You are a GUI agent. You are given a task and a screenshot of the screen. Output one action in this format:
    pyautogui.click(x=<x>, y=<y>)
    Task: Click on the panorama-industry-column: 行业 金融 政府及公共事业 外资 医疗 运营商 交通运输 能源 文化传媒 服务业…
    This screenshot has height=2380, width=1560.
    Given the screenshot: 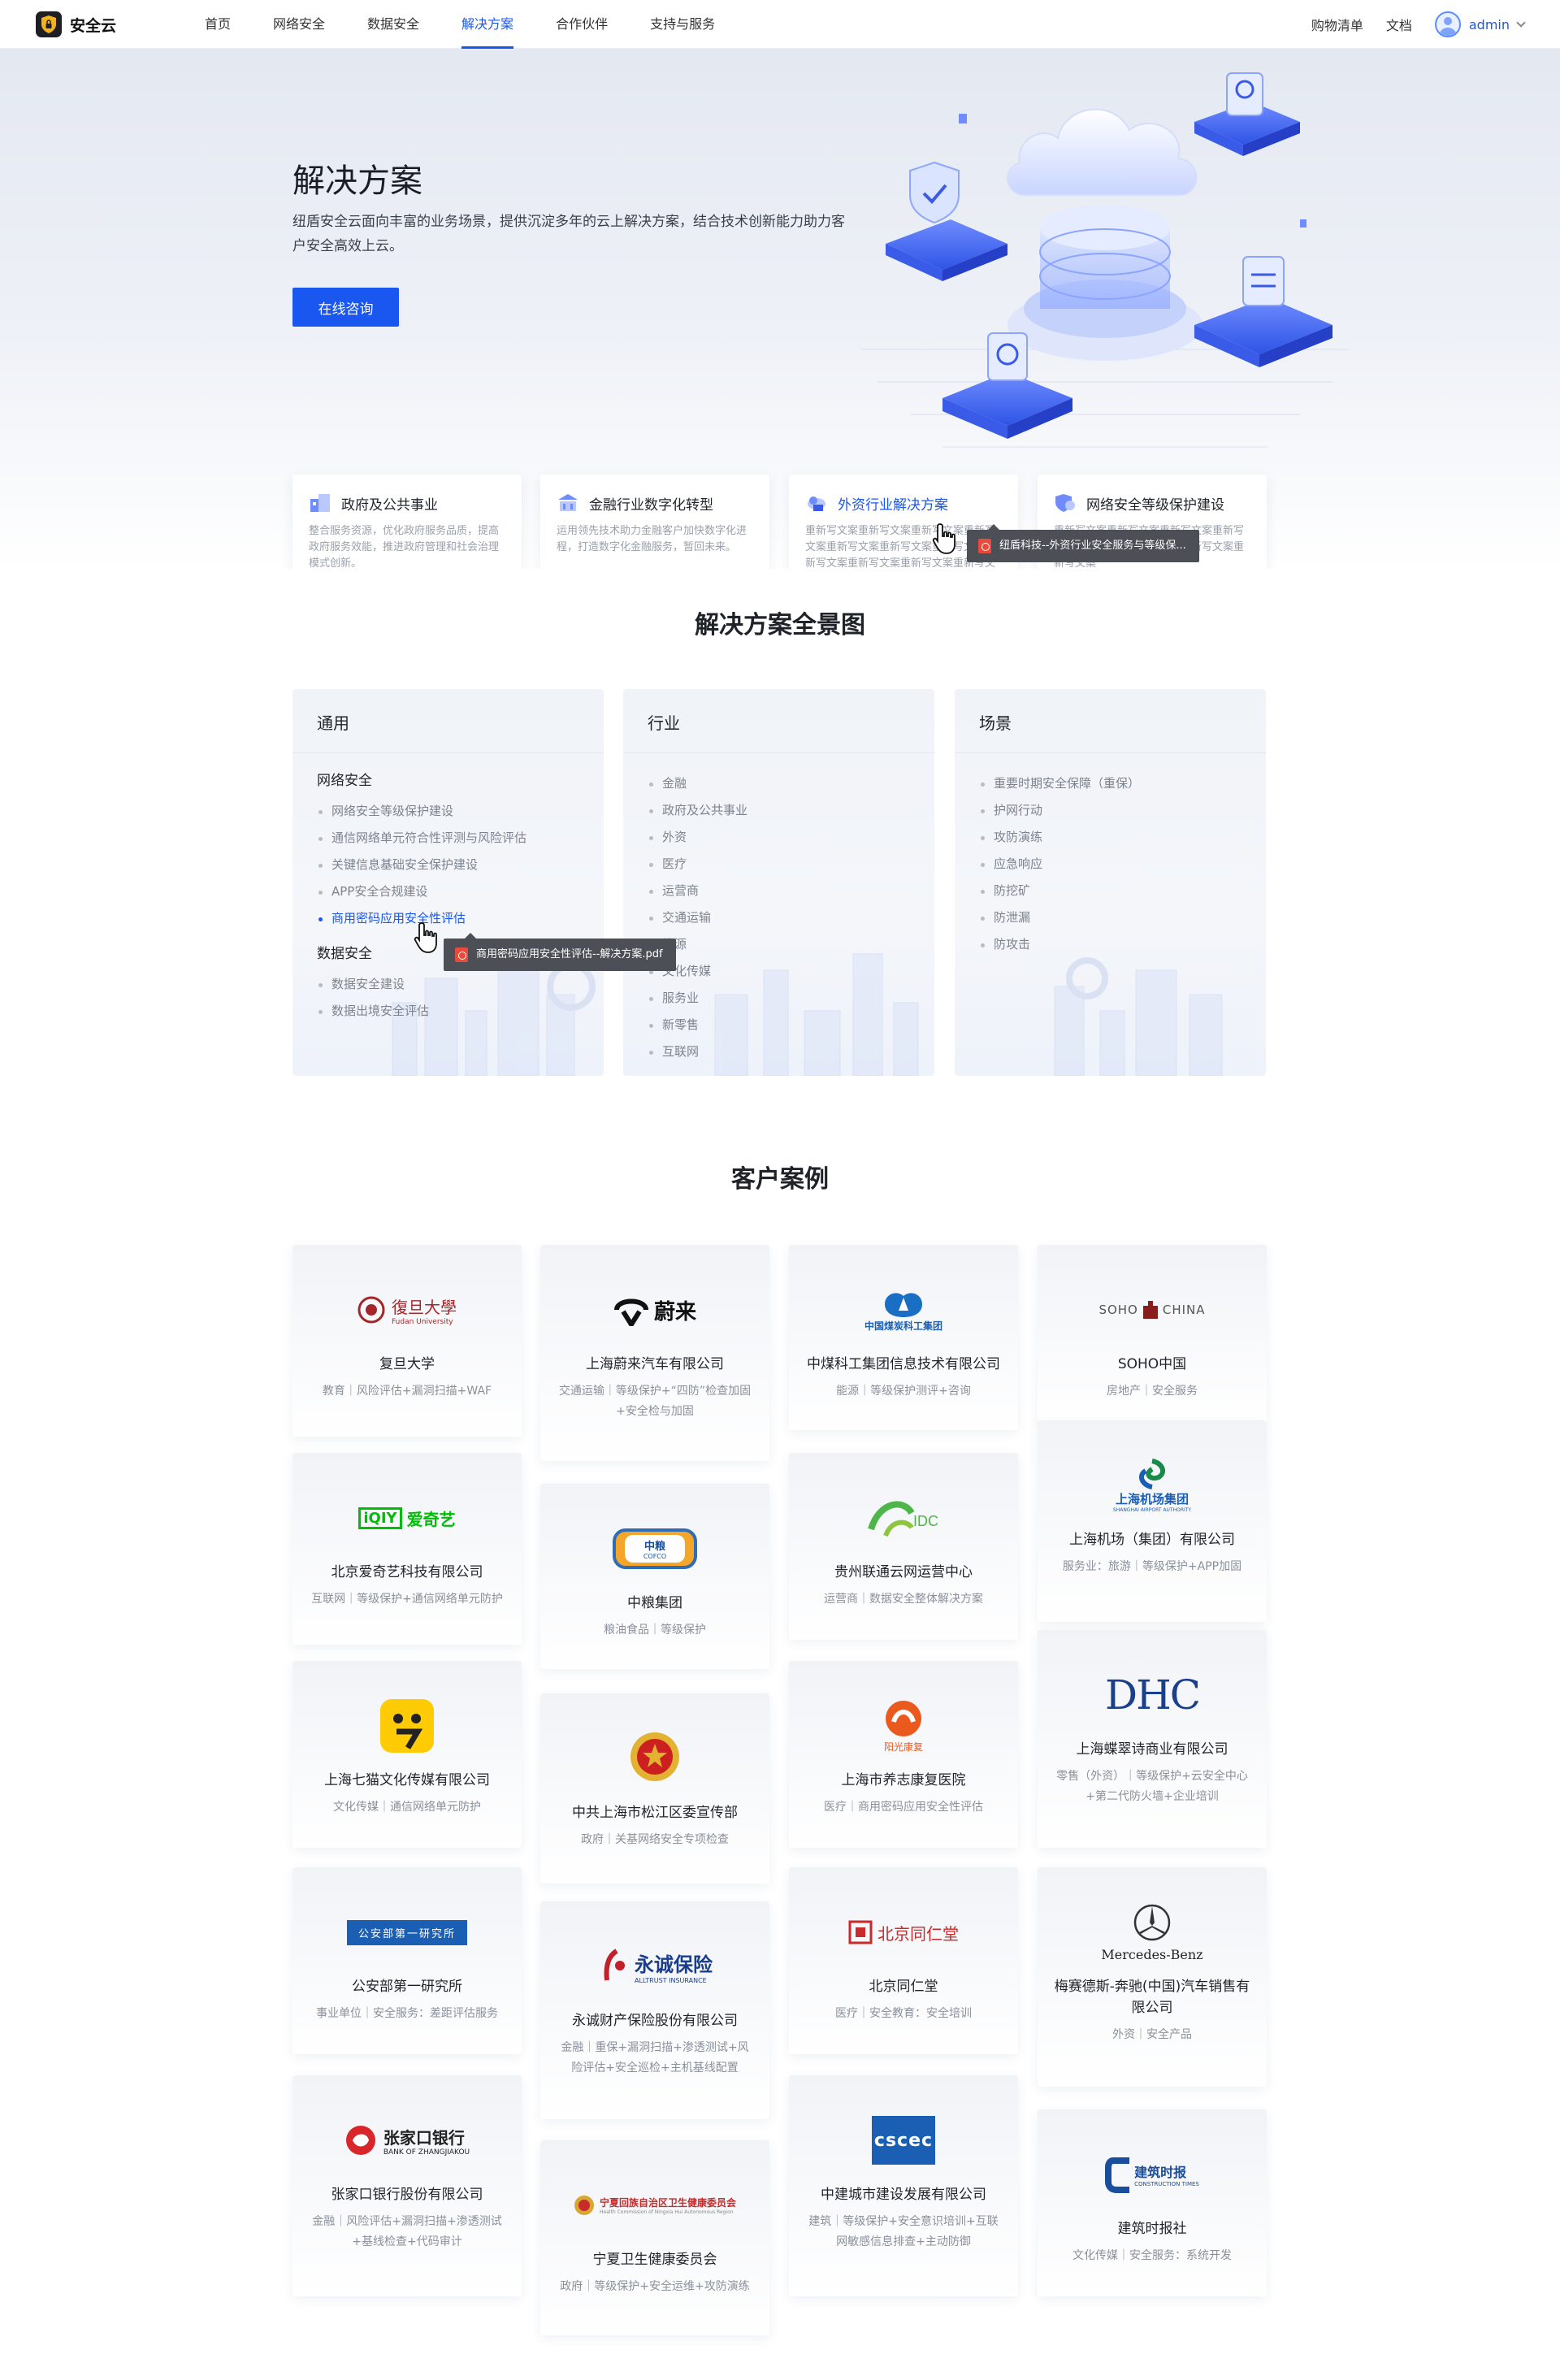 What is the action you would take?
    pyautogui.click(x=778, y=883)
    